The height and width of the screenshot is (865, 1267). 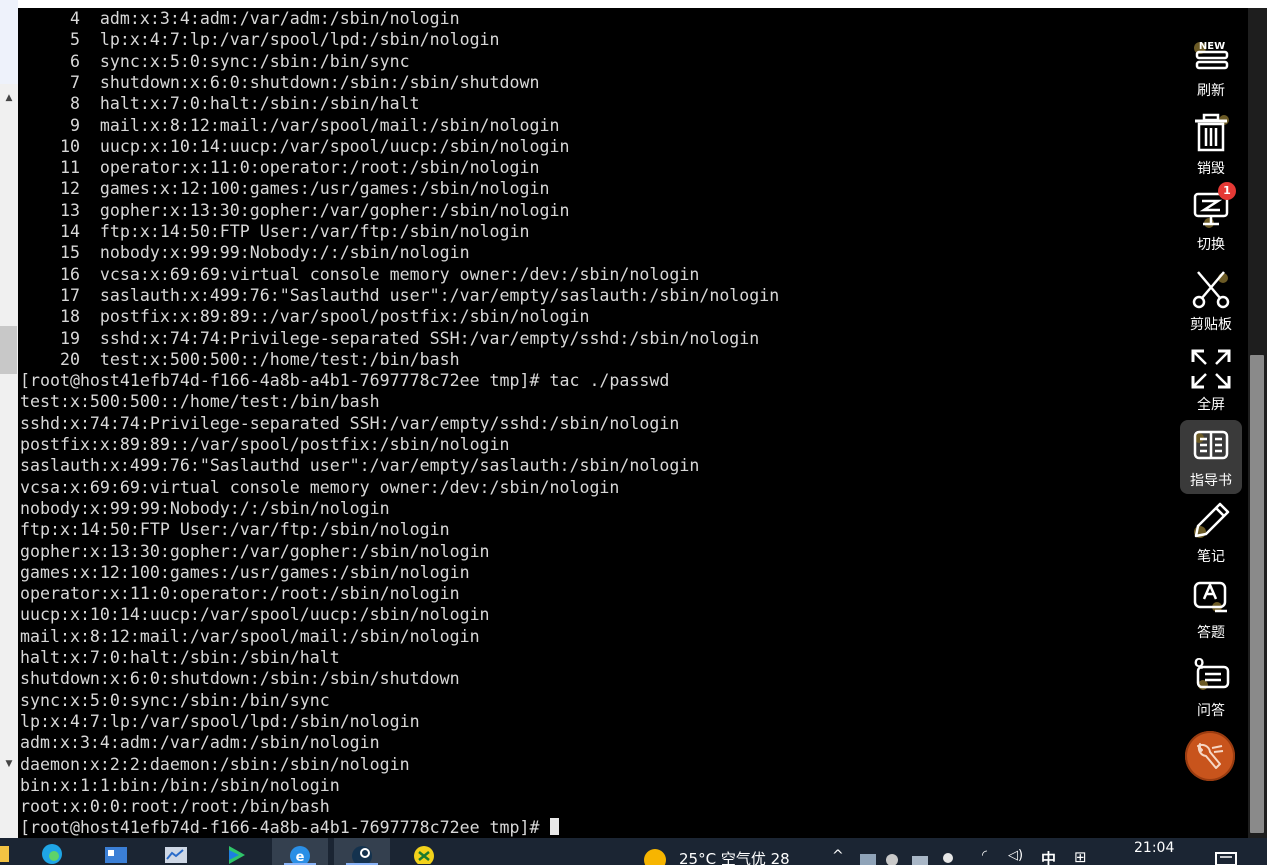 I want to click on tool-refresh: NEW 刷新, so click(x=1211, y=67).